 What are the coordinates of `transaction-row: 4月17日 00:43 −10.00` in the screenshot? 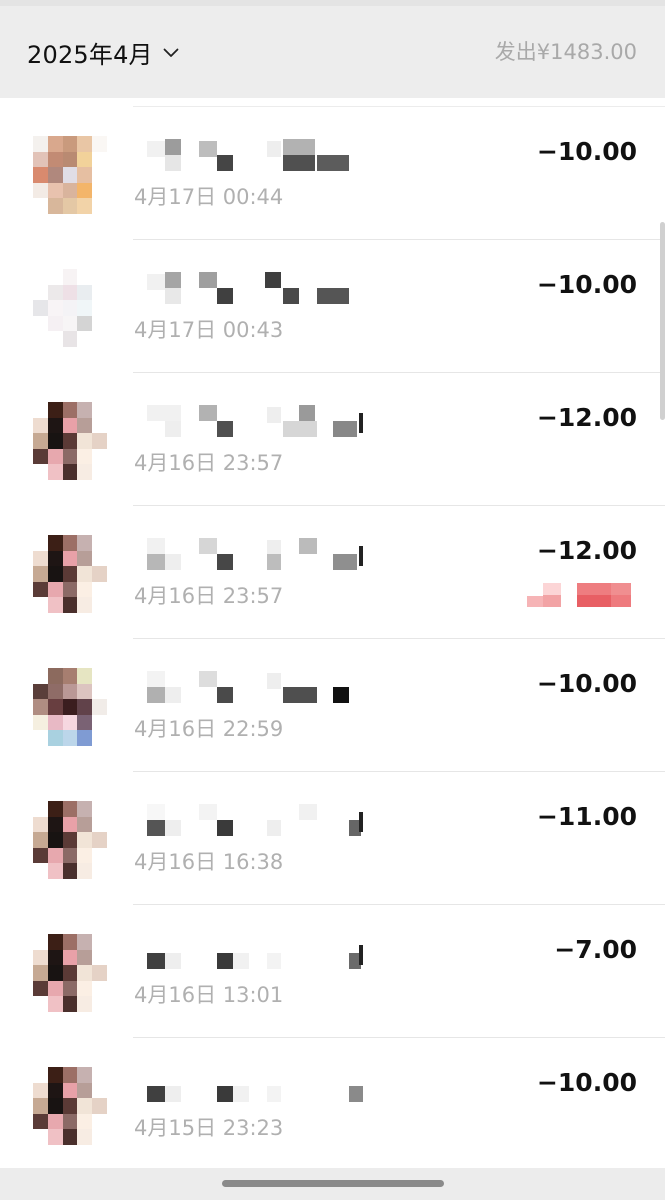 It's located at (332, 306).